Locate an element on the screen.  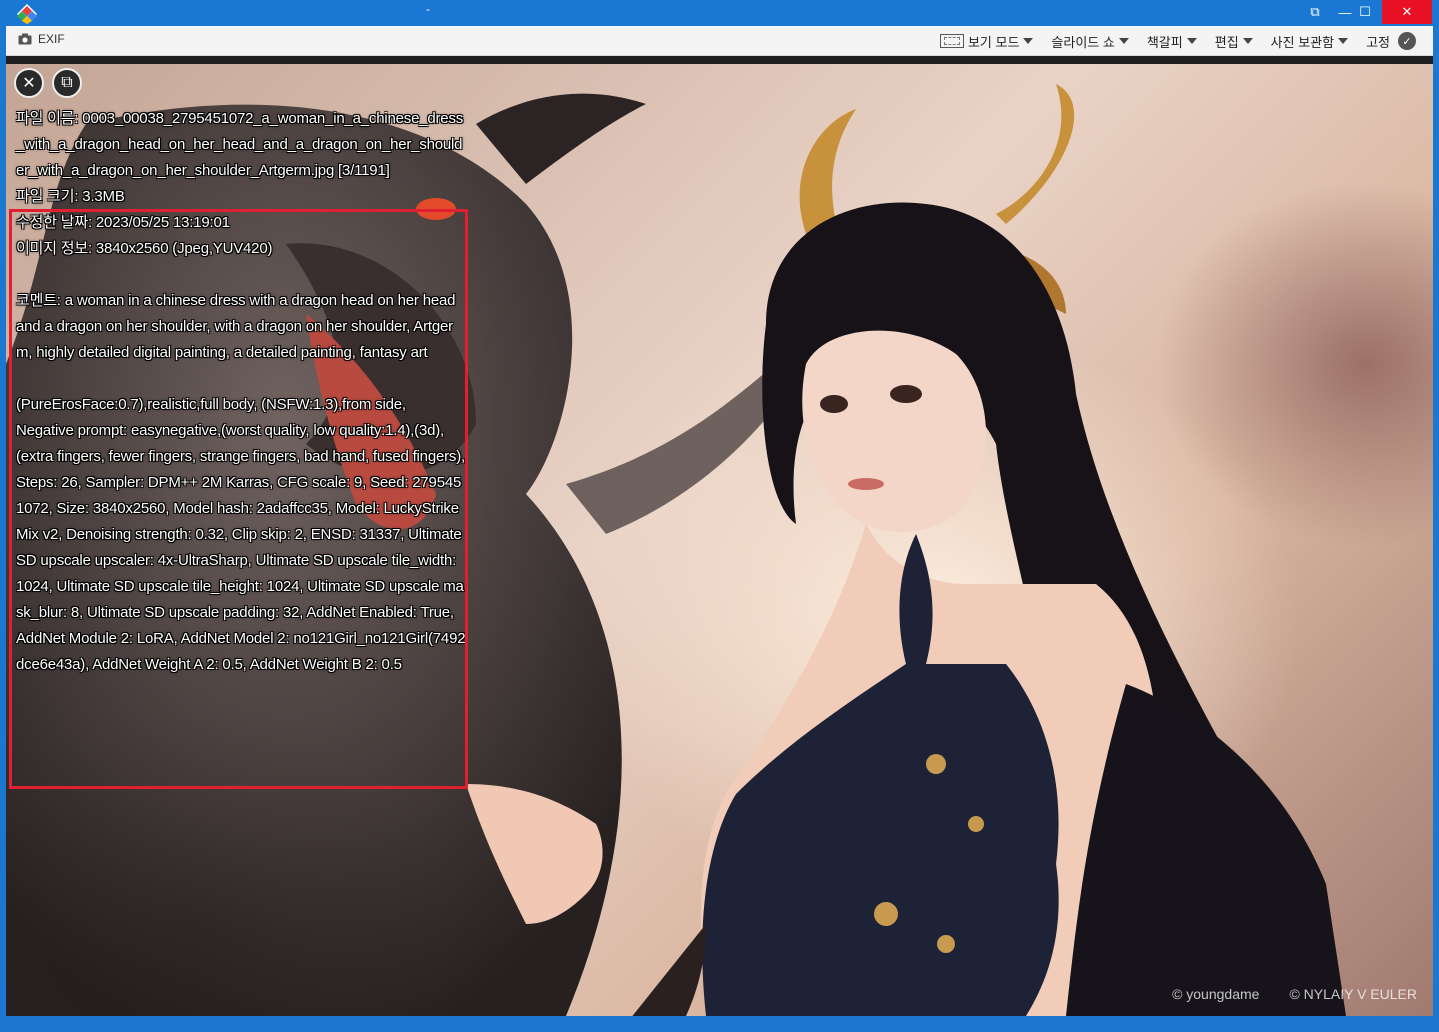
close-icon: ✕ is located at coordinates (29, 83).